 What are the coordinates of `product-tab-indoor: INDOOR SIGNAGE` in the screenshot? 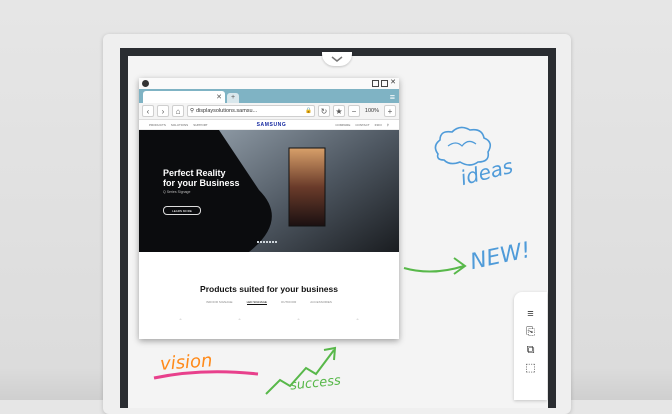 It's located at (219, 302).